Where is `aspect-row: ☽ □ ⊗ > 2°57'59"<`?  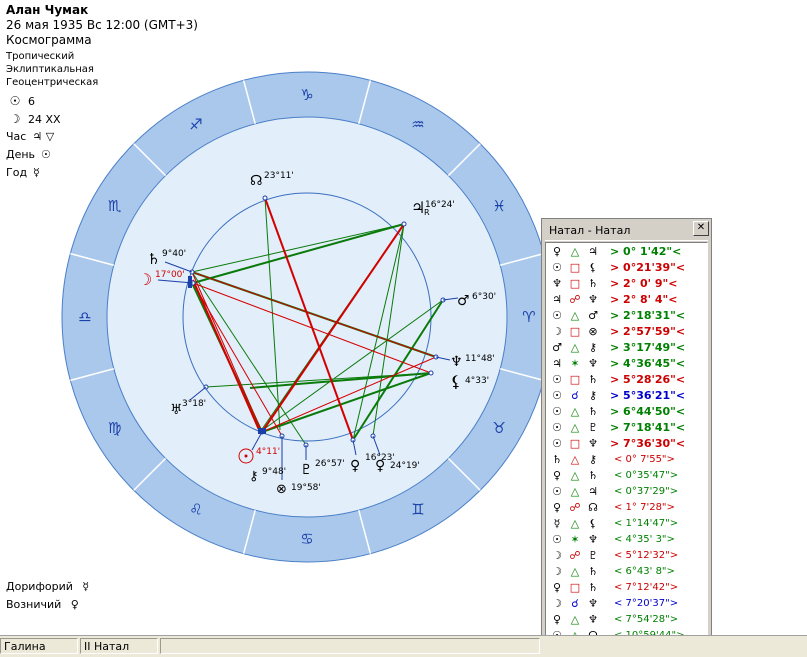 aspect-row: ☽ □ ⊗ > 2°57'59"< is located at coordinates (626, 331).